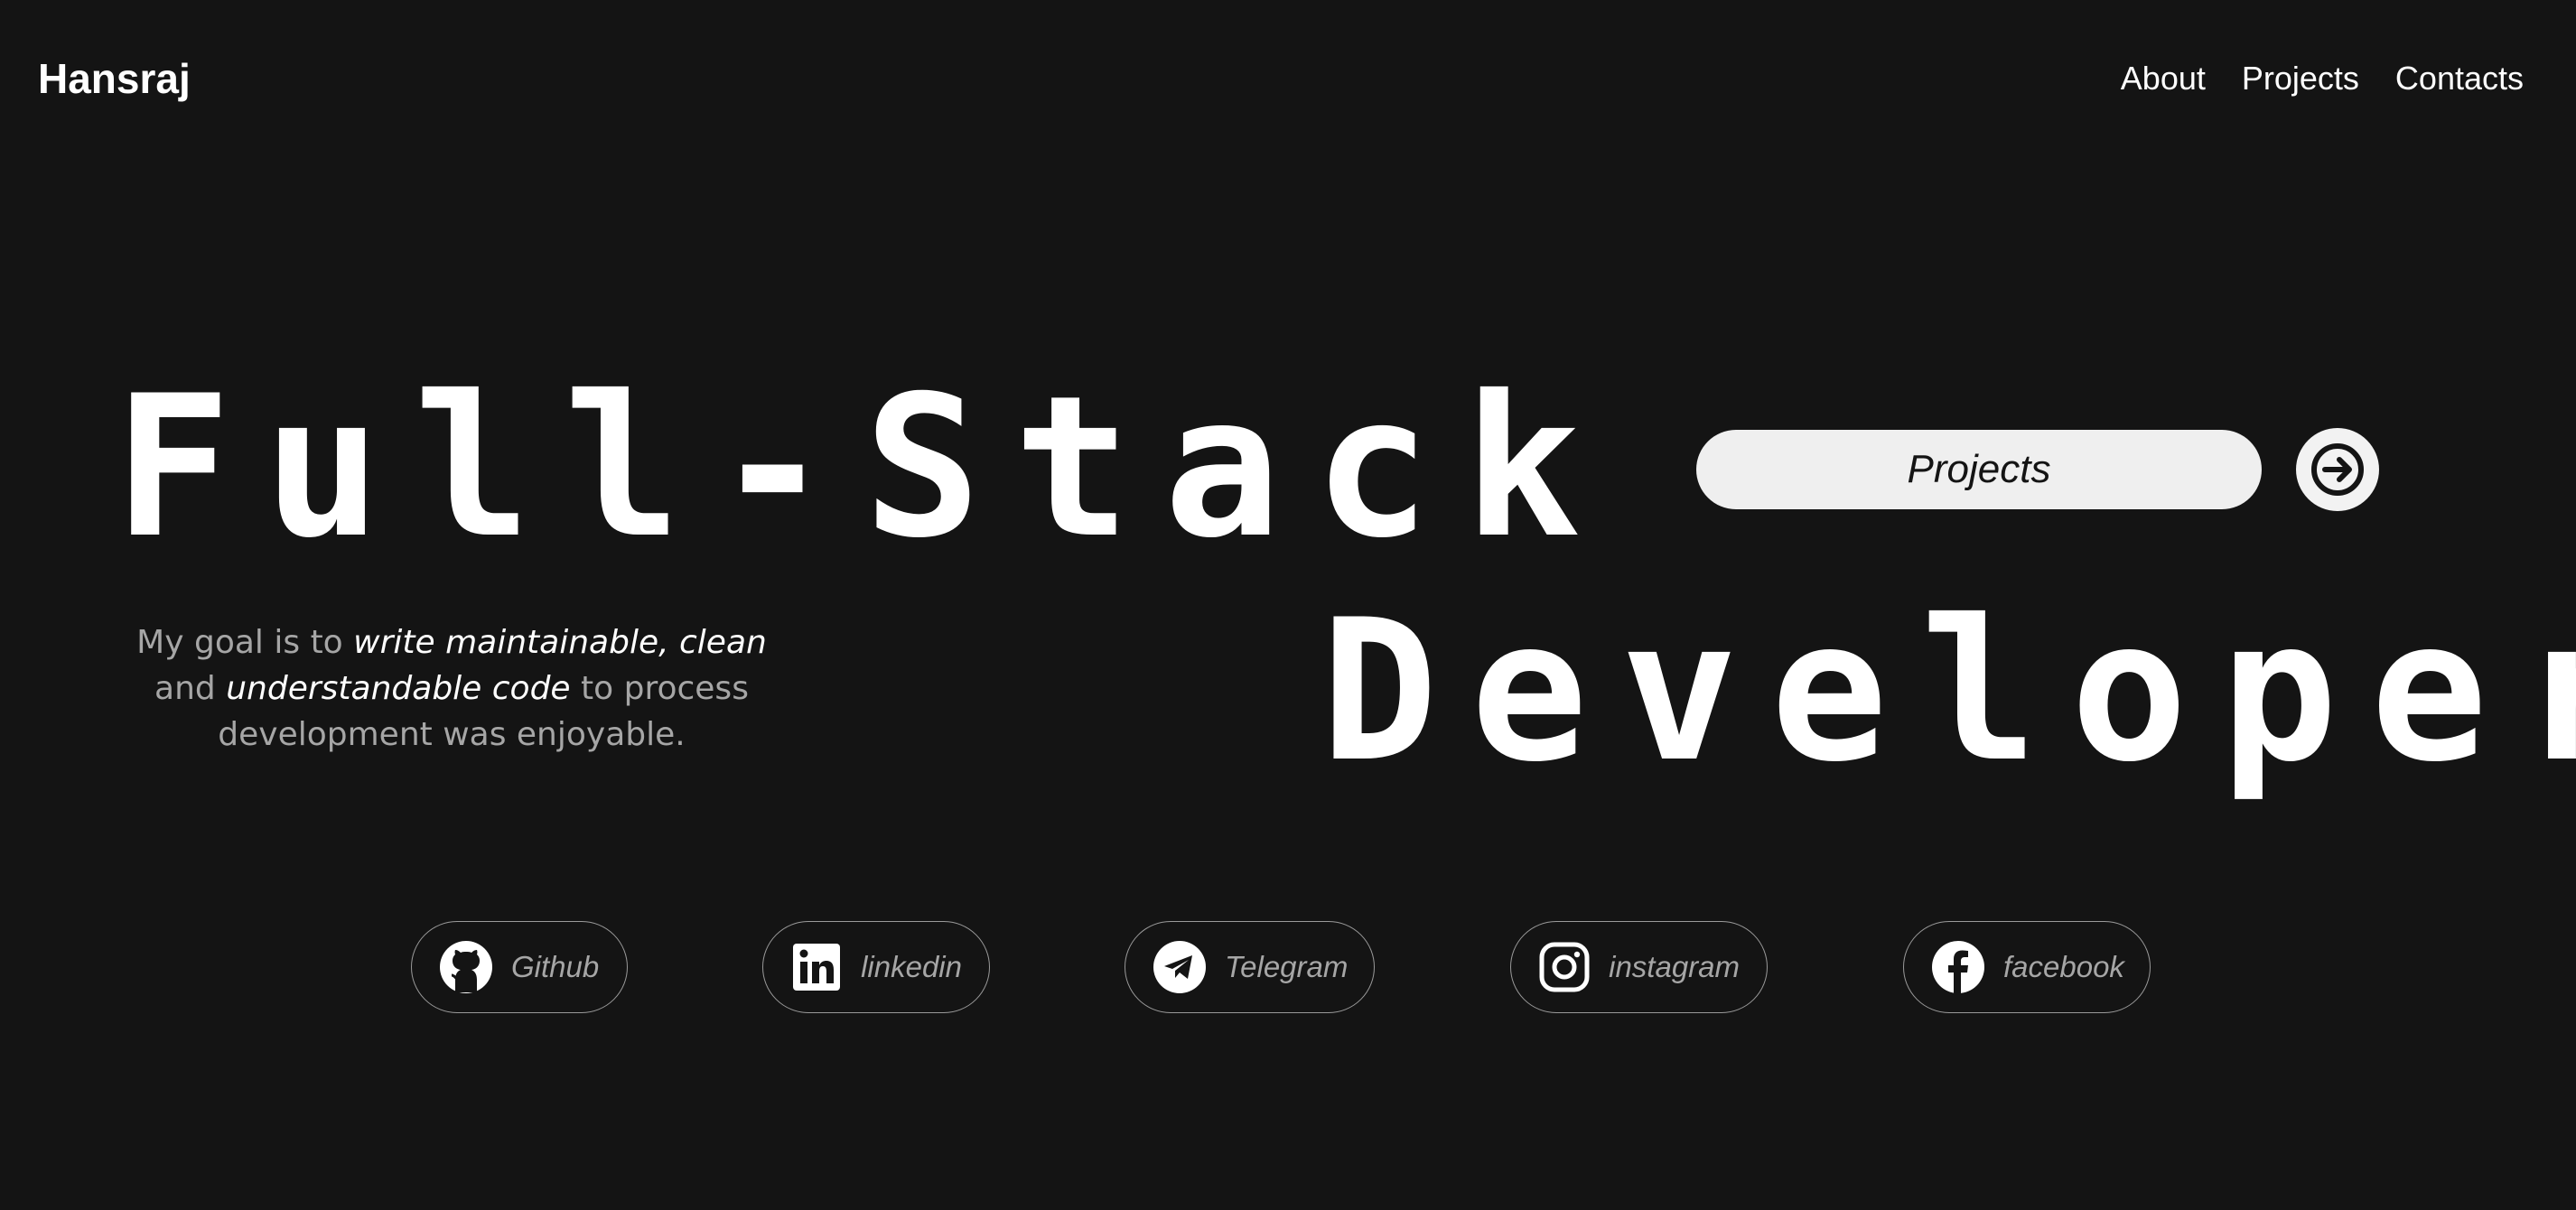 The image size is (2576, 1210). Describe the element at coordinates (114, 78) in the screenshot. I see `brand-logo: Hansraj` at that location.